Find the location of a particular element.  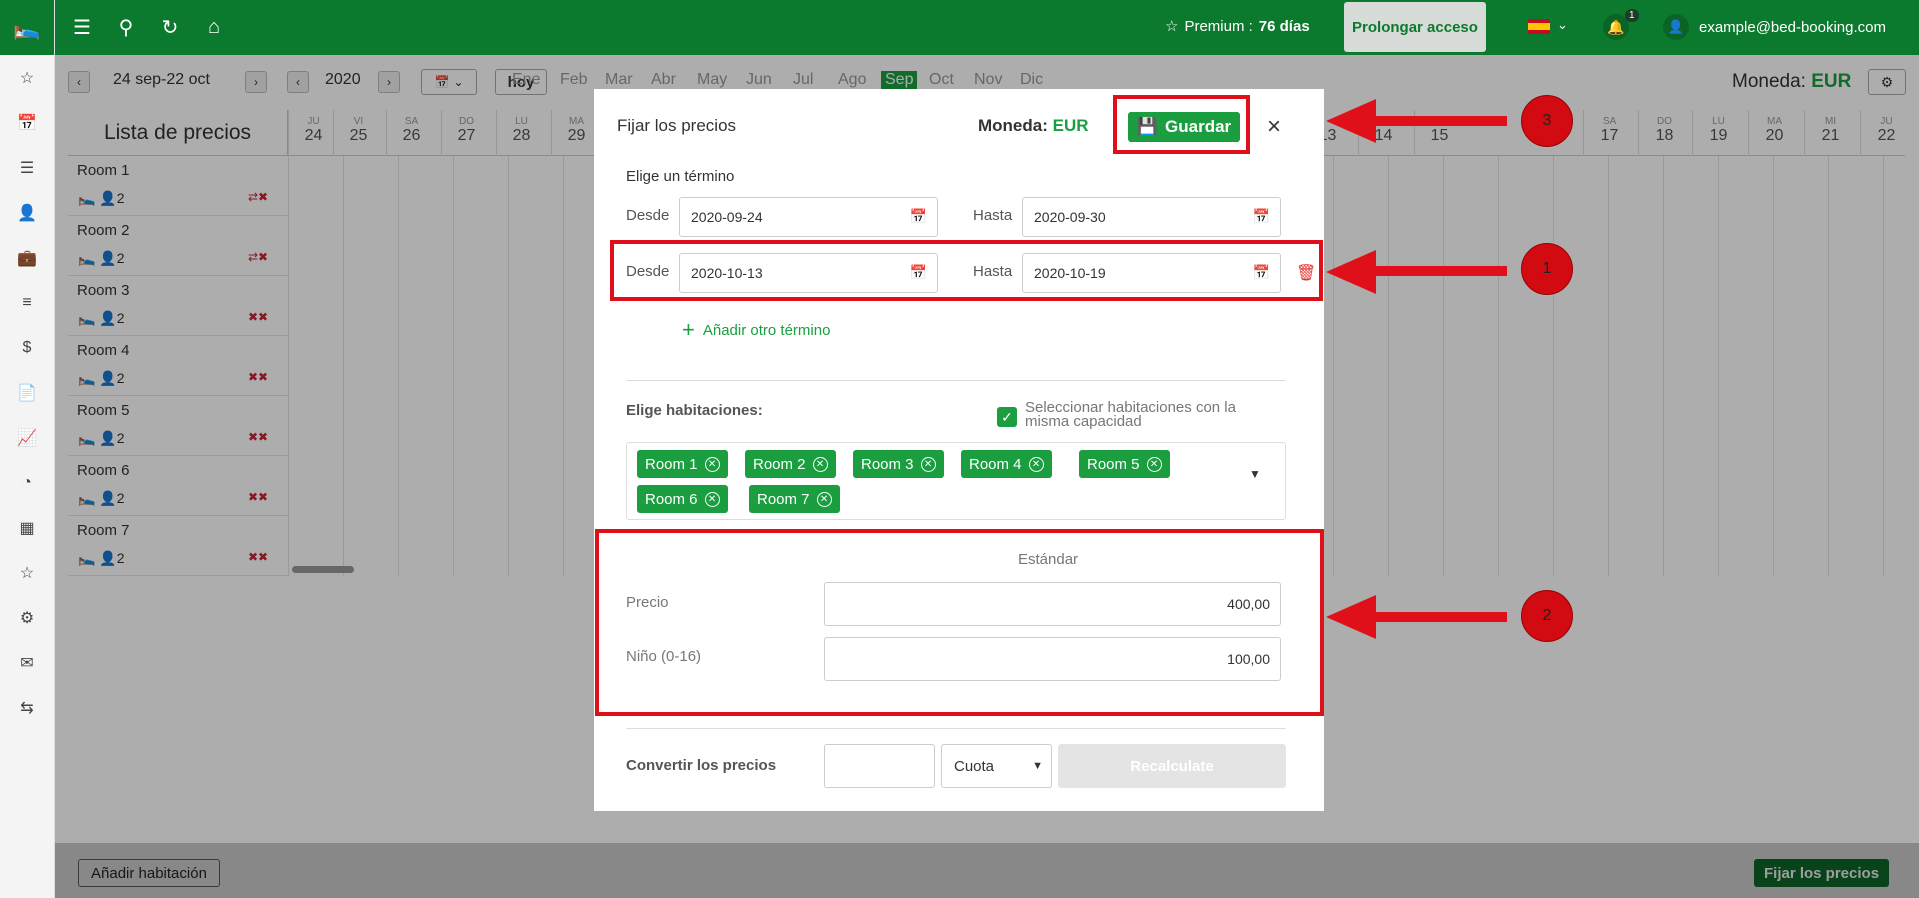

close-icon: × is located at coordinates (1274, 127).